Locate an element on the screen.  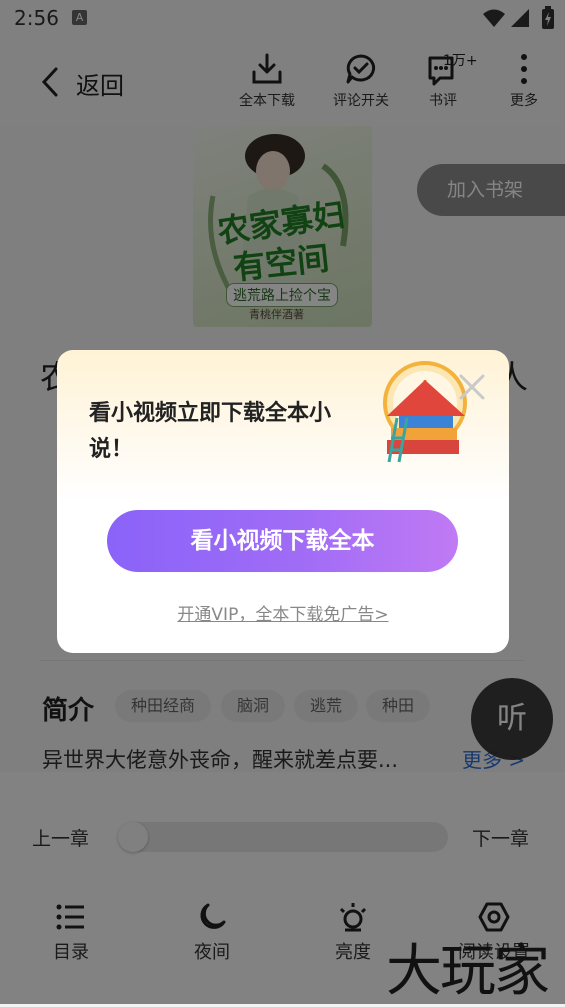
dialog-message: 看小视频立即下载全本小说！ is located at coordinates (210, 431).